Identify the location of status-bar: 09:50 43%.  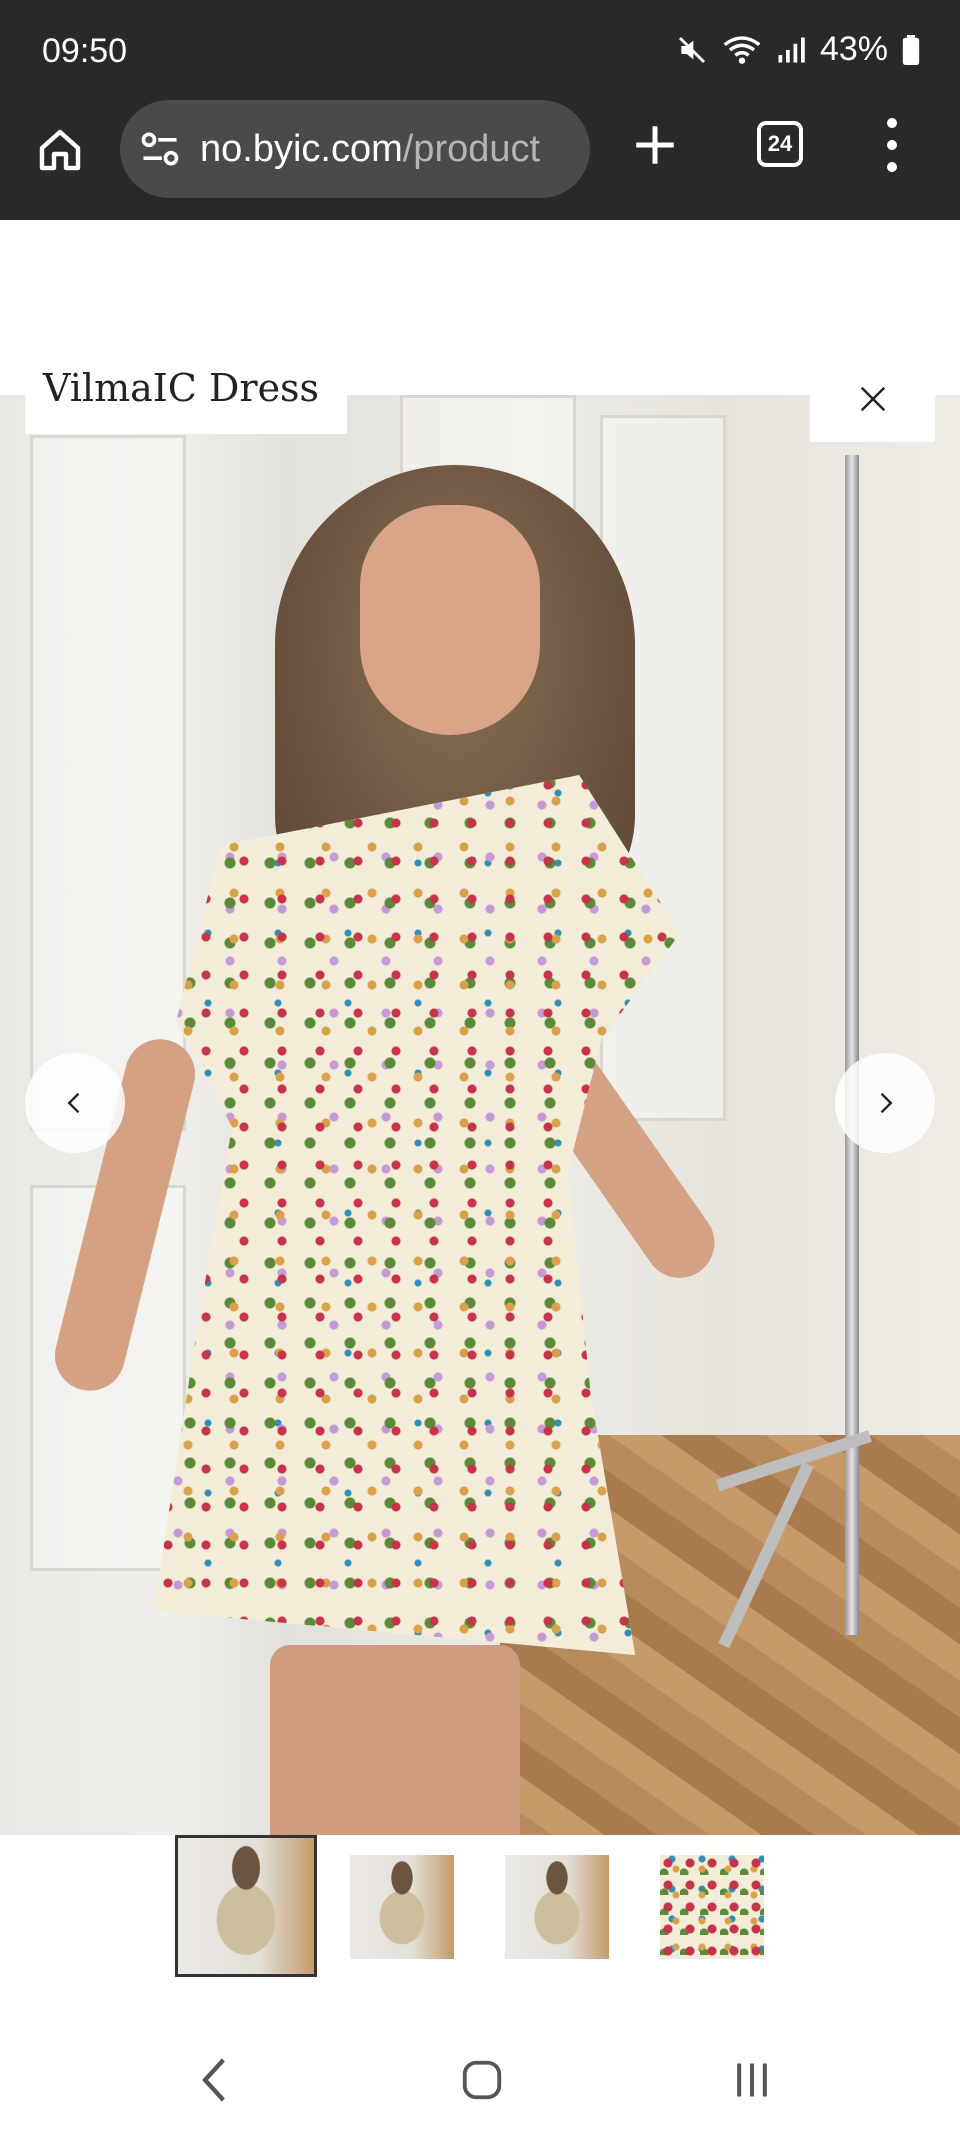
(480, 50).